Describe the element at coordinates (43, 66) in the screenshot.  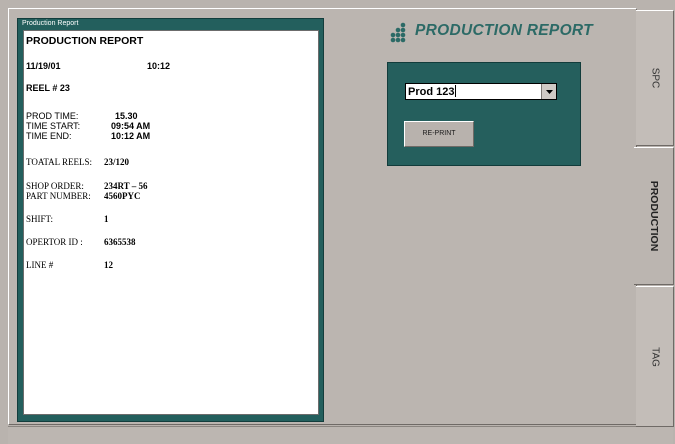
I see `report-date: 11/19/01` at that location.